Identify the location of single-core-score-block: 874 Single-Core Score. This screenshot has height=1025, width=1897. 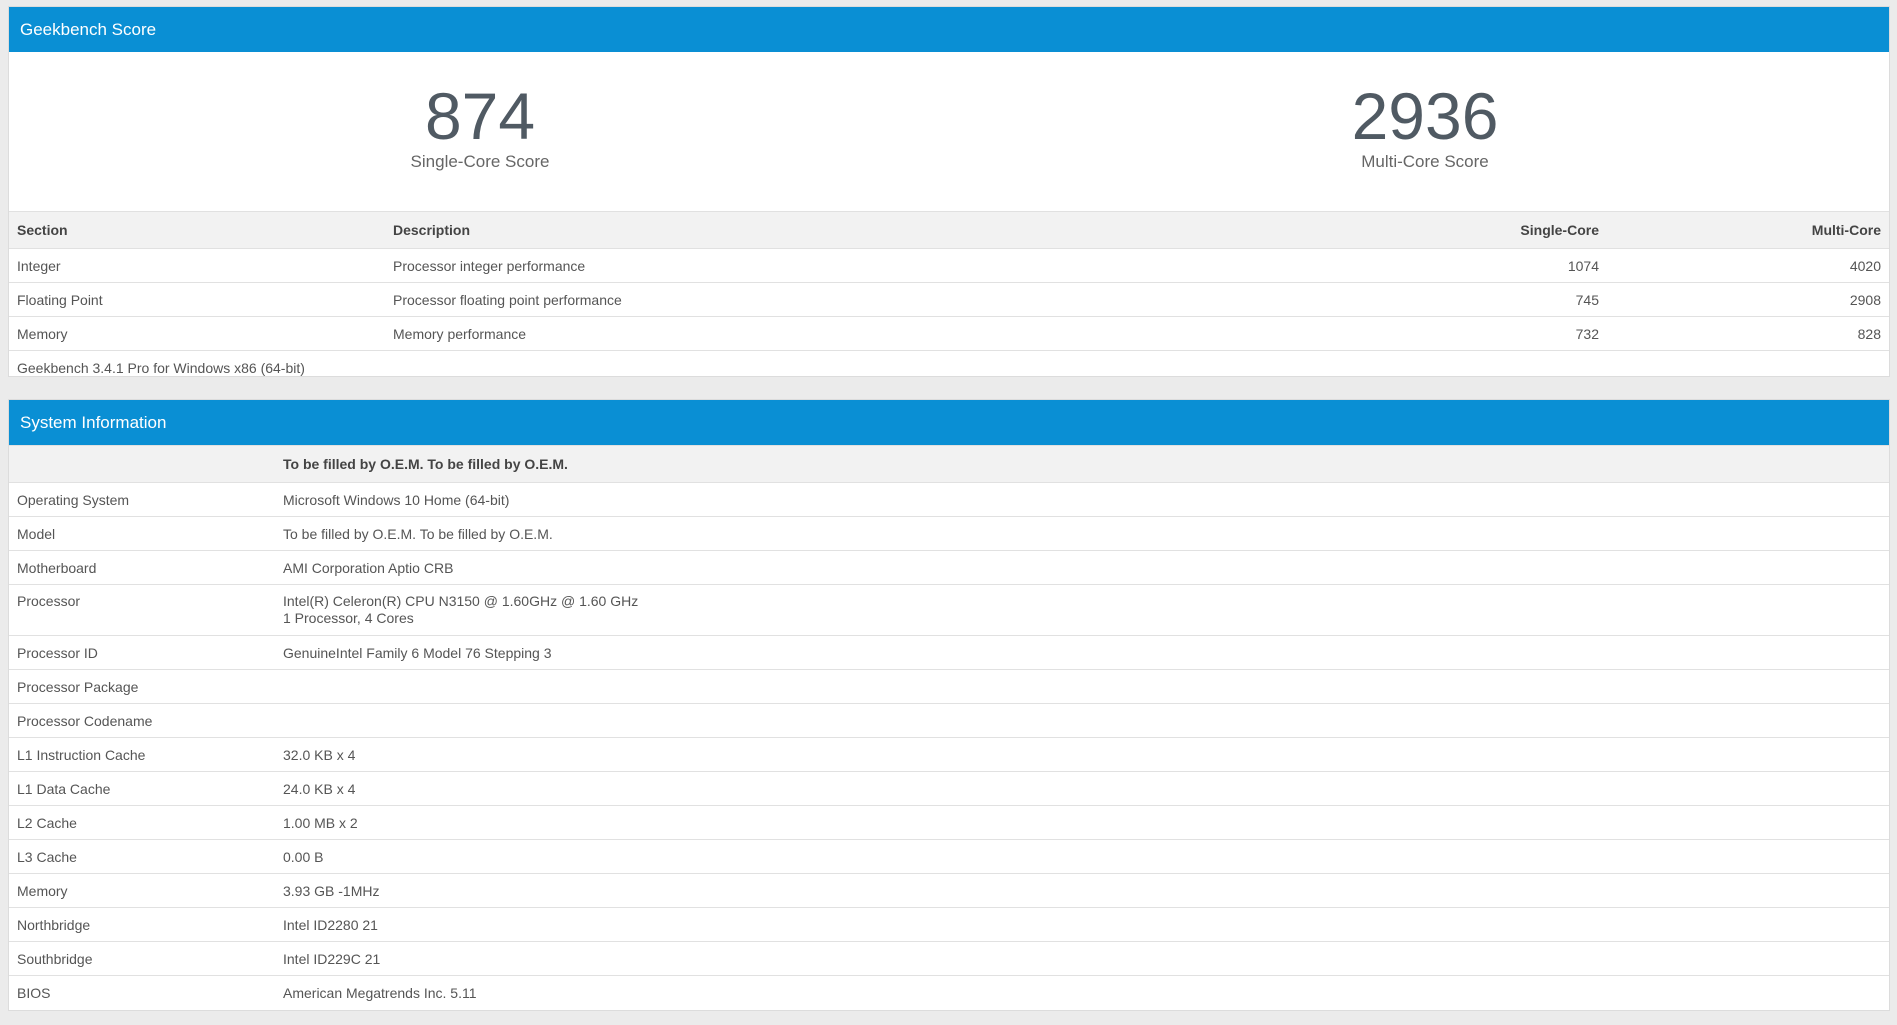
(480, 127).